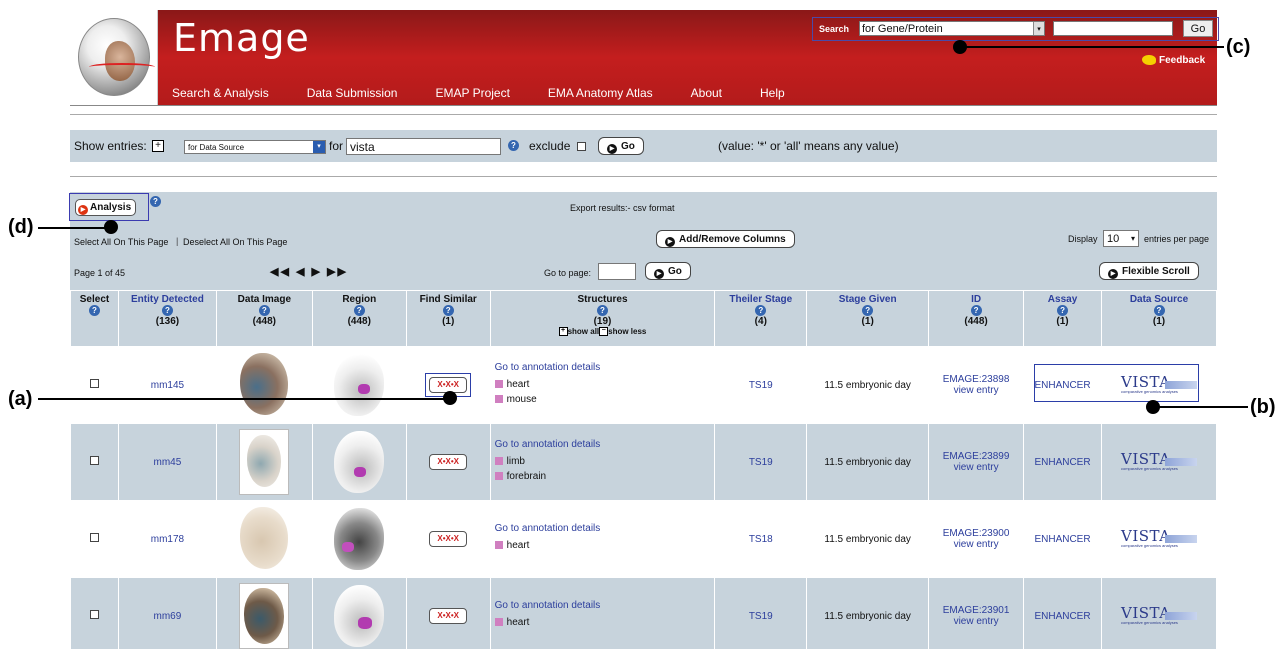 This screenshot has width=1286, height=655. I want to click on col-theiler-stage: Theiler Stage? (4), so click(761, 318).